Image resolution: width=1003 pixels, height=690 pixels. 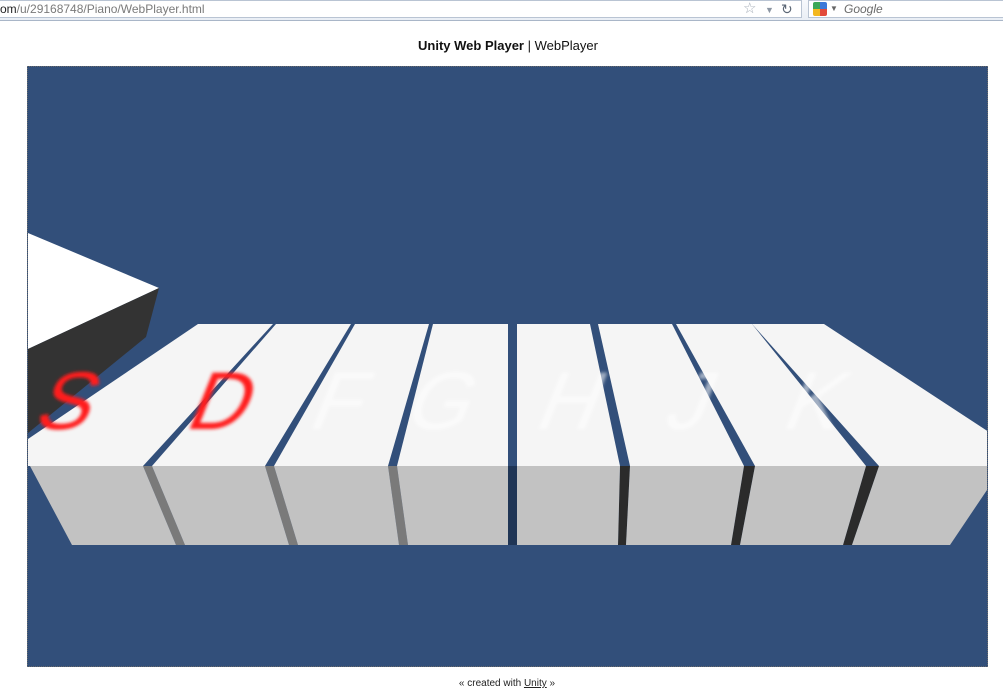 I want to click on reload-icon: ↻, so click(x=787, y=9).